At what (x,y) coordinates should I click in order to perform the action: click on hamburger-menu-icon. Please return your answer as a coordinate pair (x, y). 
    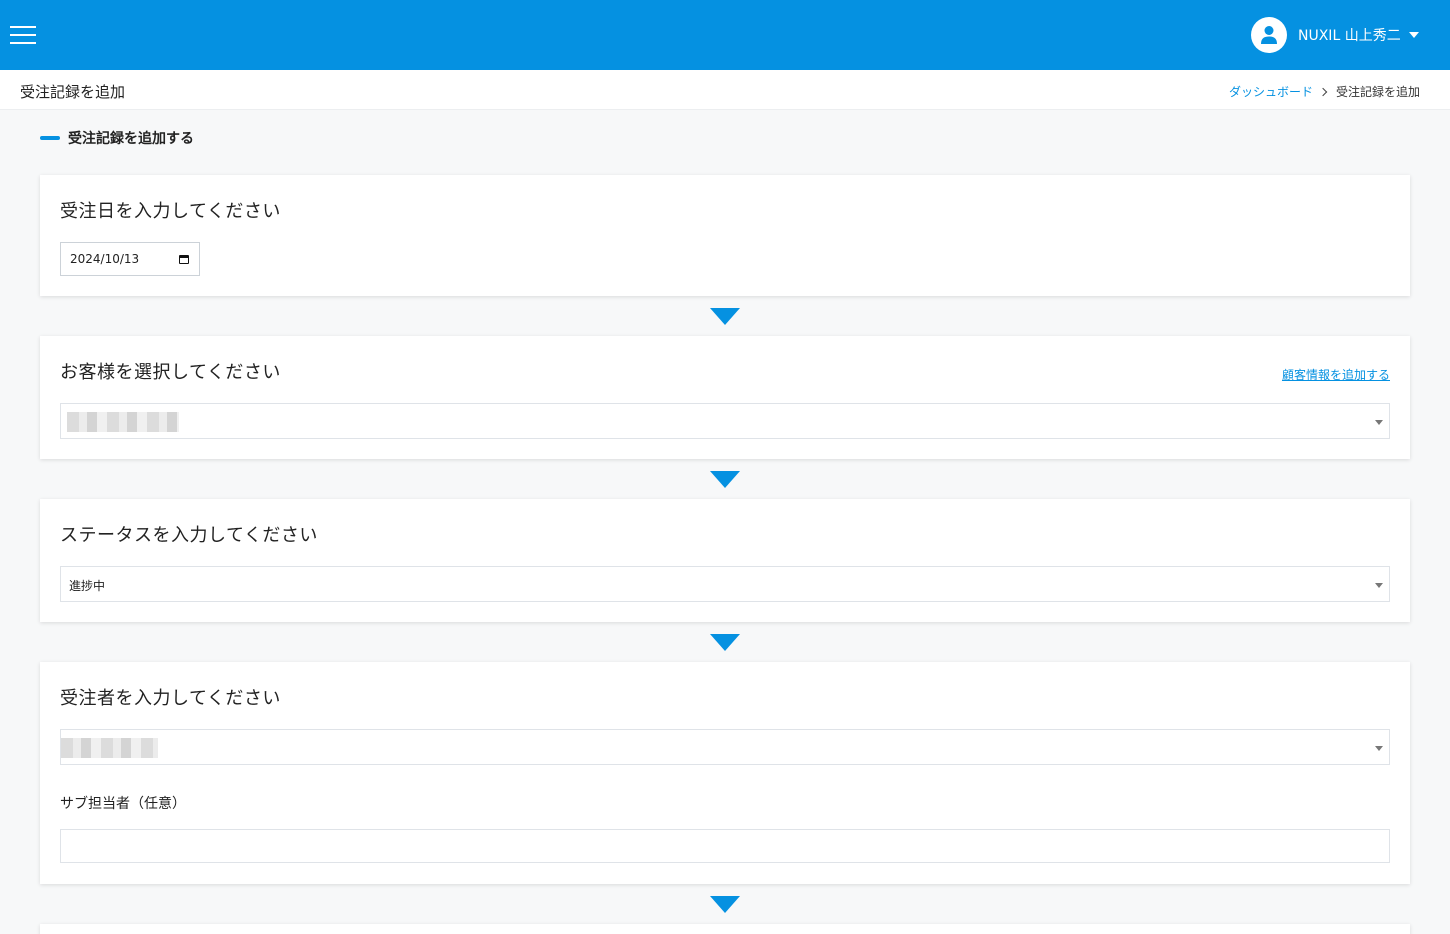
    Looking at the image, I should click on (23, 35).